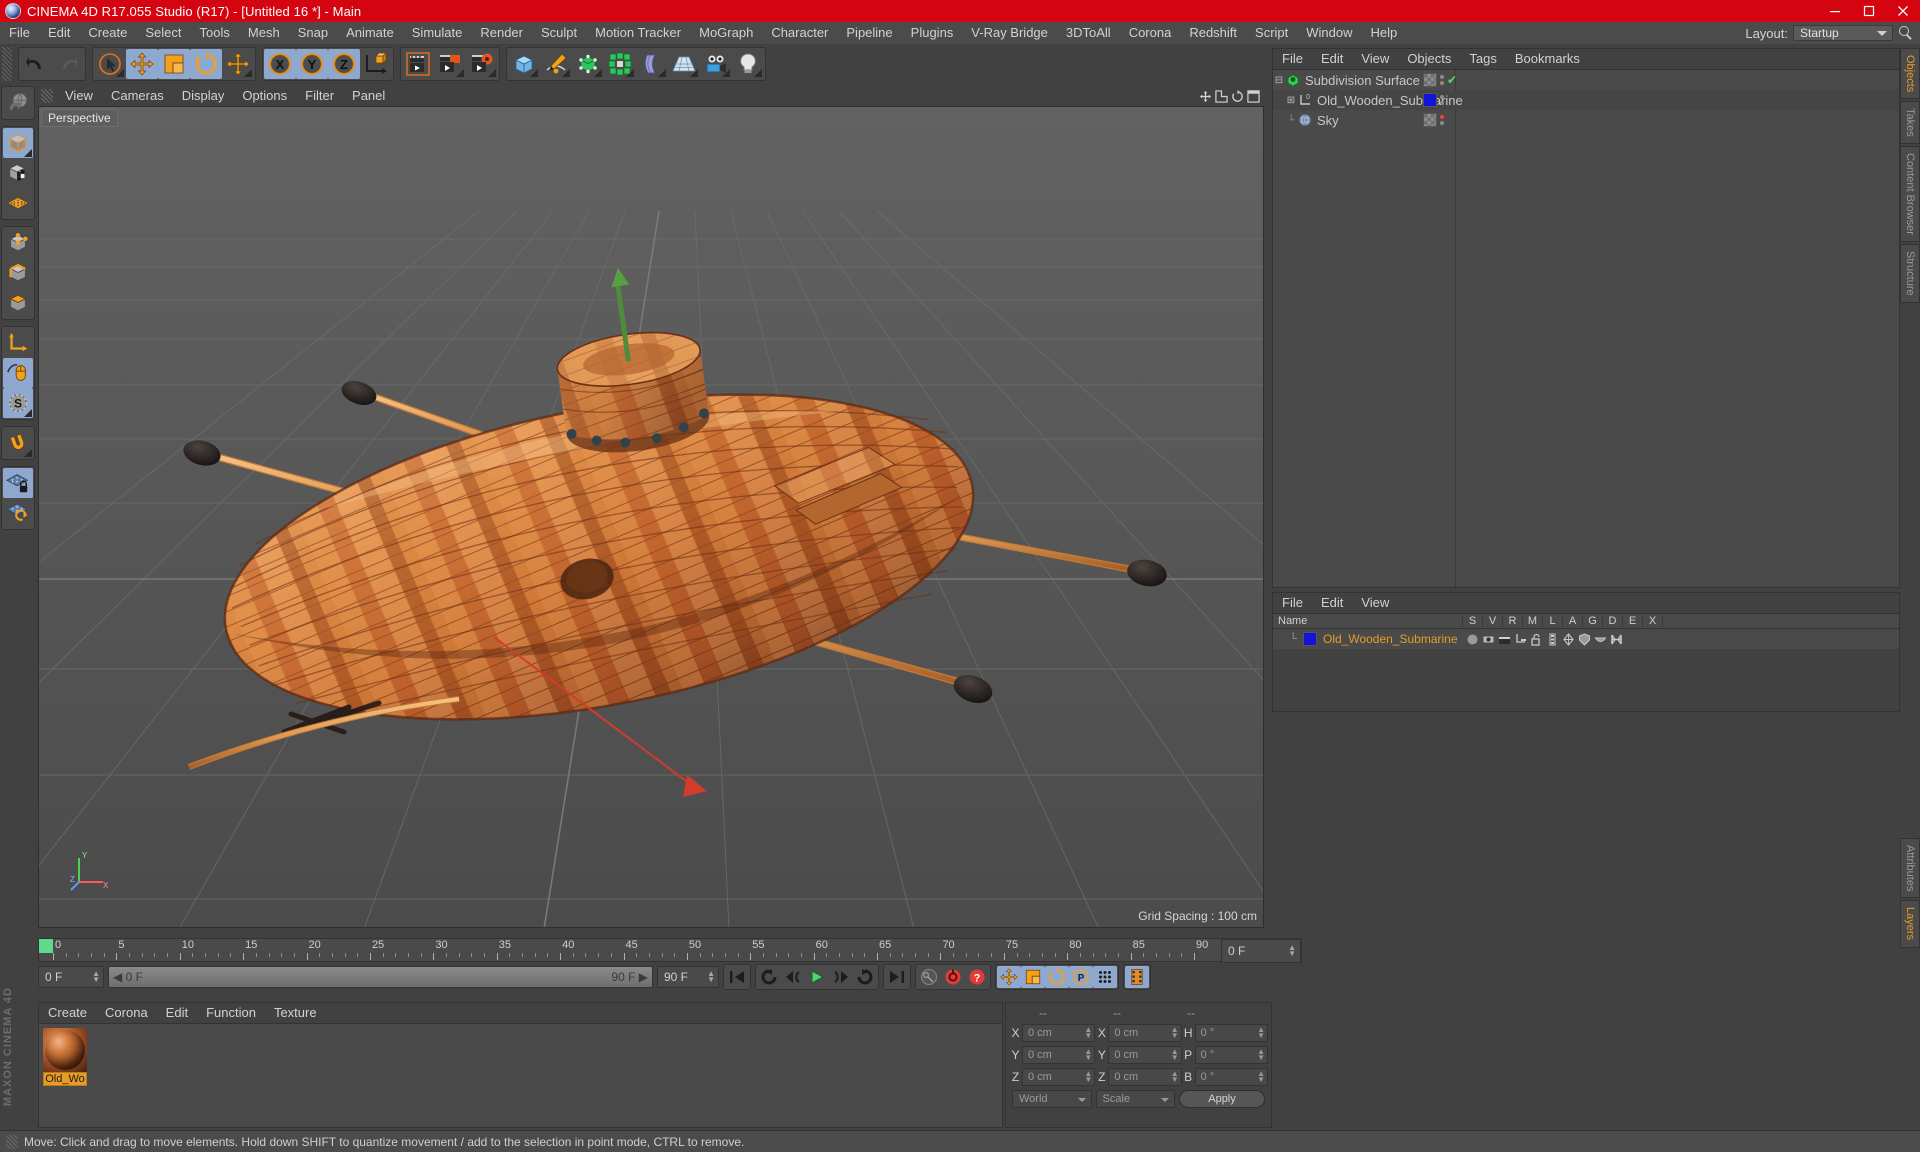 The width and height of the screenshot is (1920, 1152). Describe the element at coordinates (684, 64) in the screenshot. I see `scene-floor-button` at that location.